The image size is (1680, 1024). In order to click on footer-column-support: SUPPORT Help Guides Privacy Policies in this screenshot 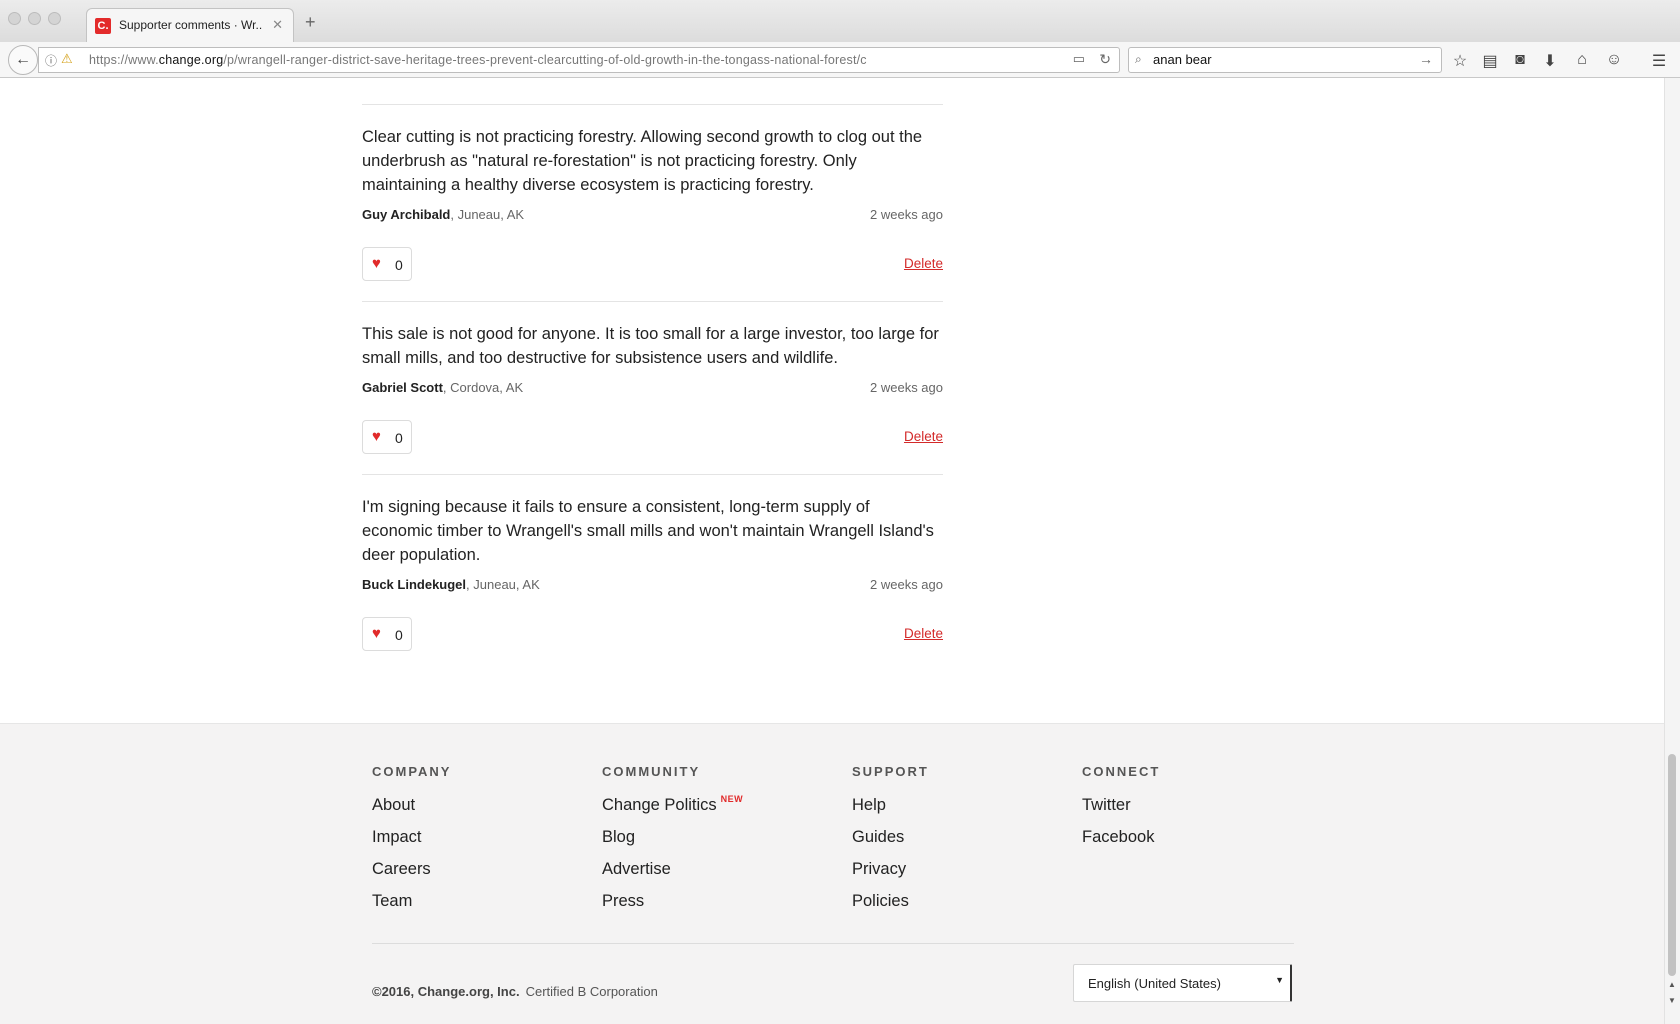, I will do `click(890, 843)`.